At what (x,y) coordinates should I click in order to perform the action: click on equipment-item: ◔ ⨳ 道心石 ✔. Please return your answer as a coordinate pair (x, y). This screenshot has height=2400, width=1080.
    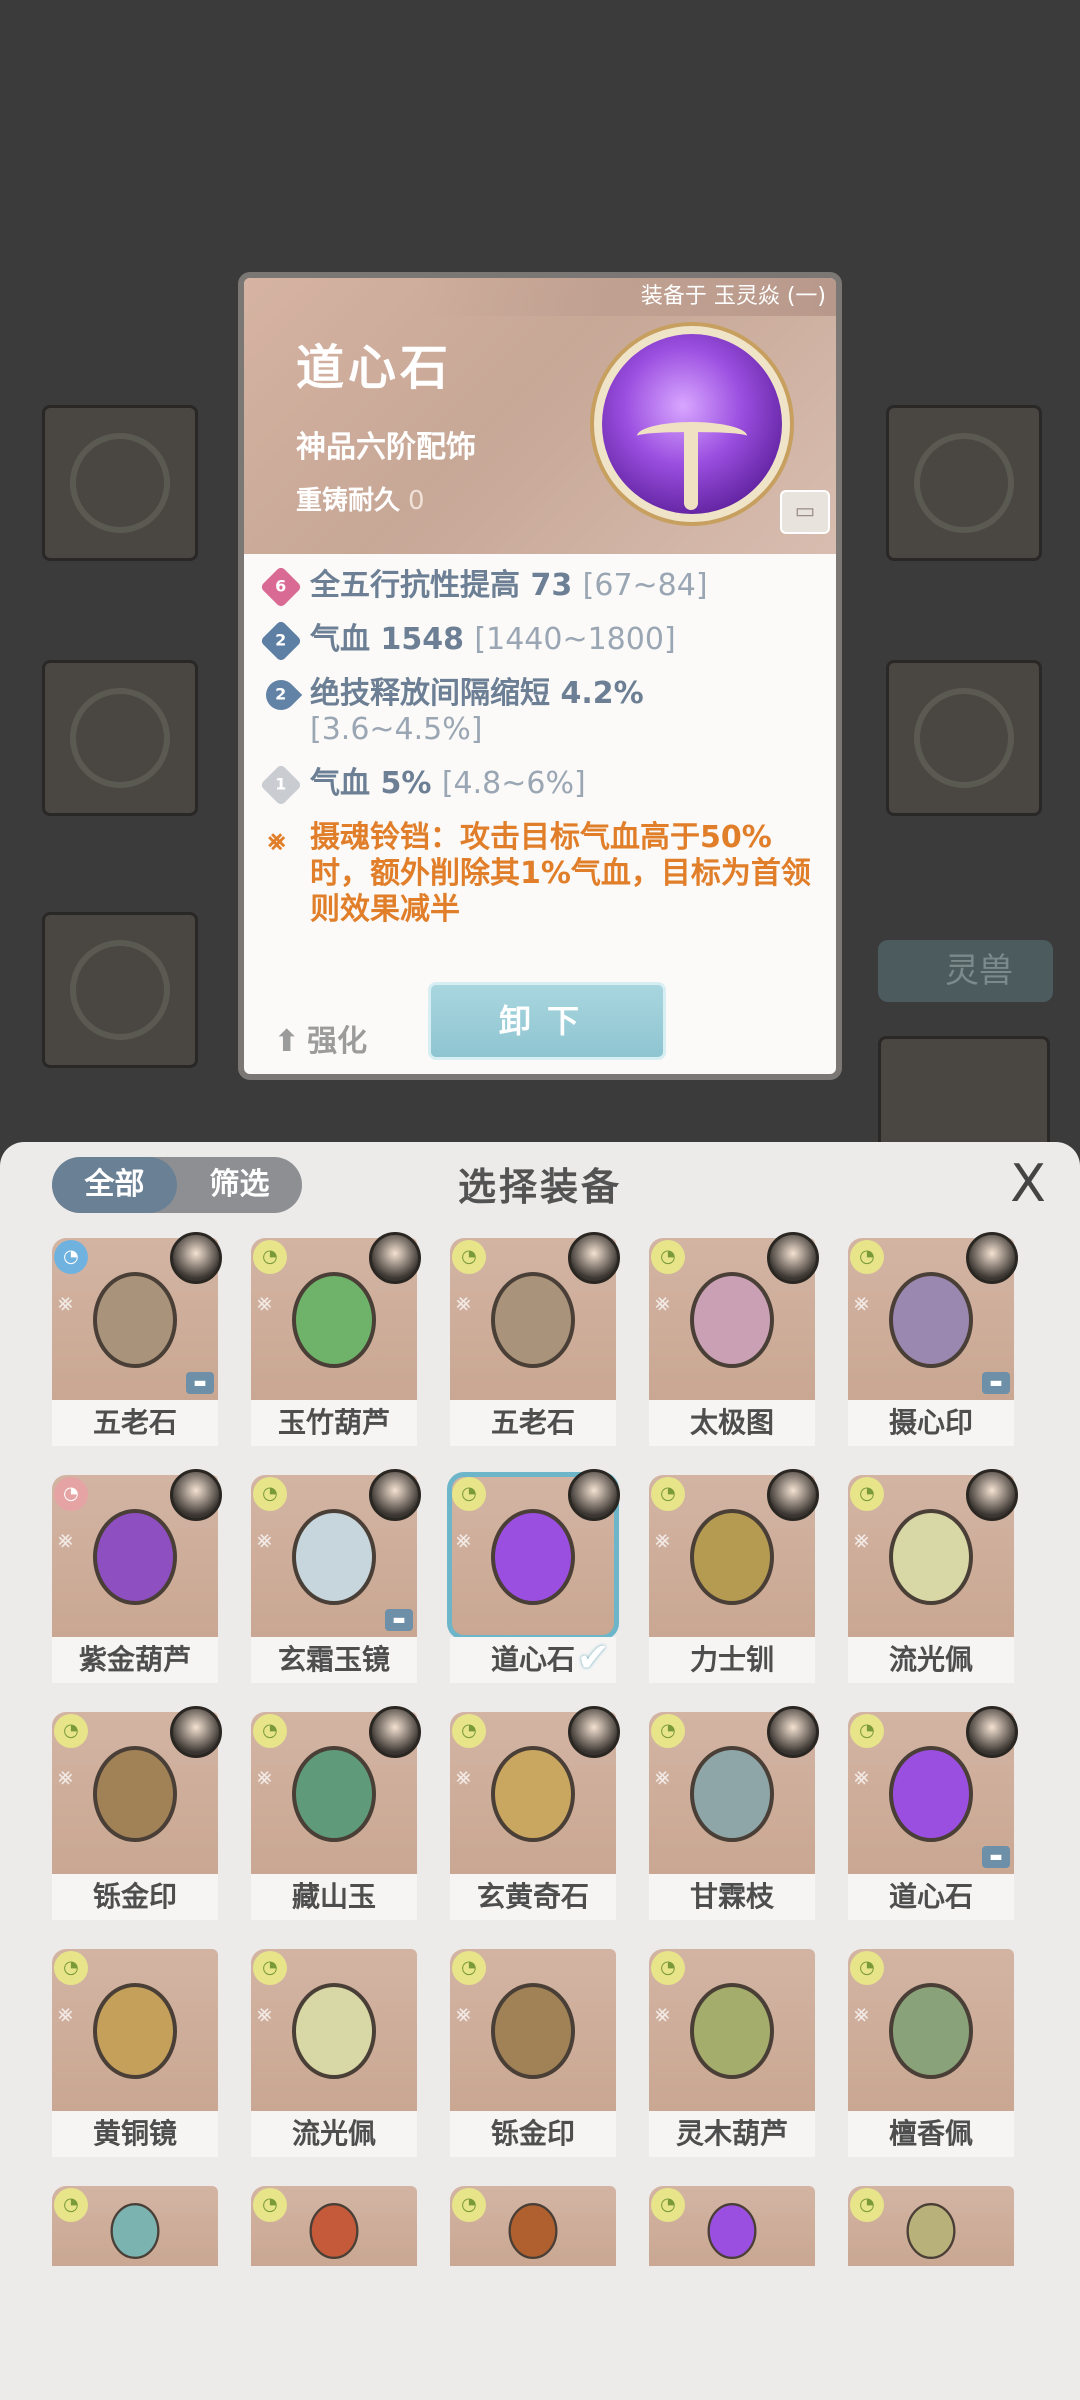
    Looking at the image, I should click on (533, 1576).